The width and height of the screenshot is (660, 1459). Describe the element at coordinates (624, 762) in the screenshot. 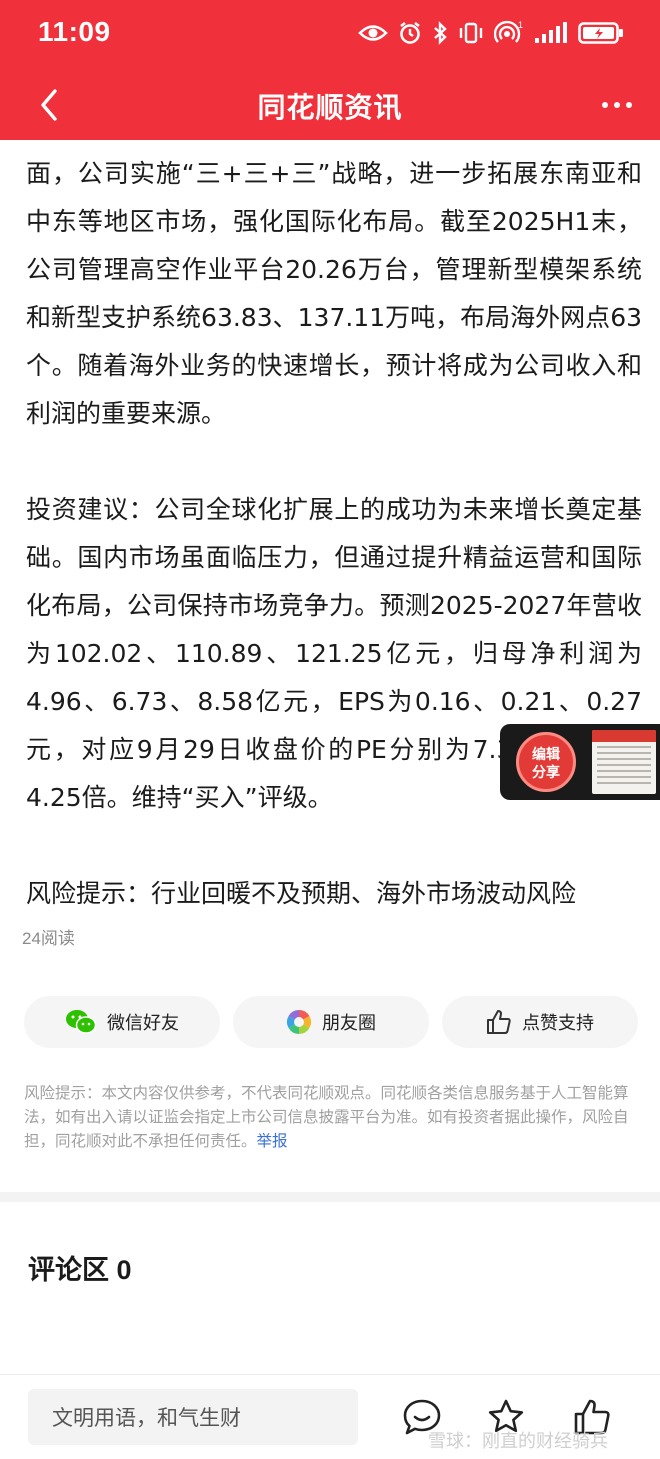

I see `article-thumbnail` at that location.